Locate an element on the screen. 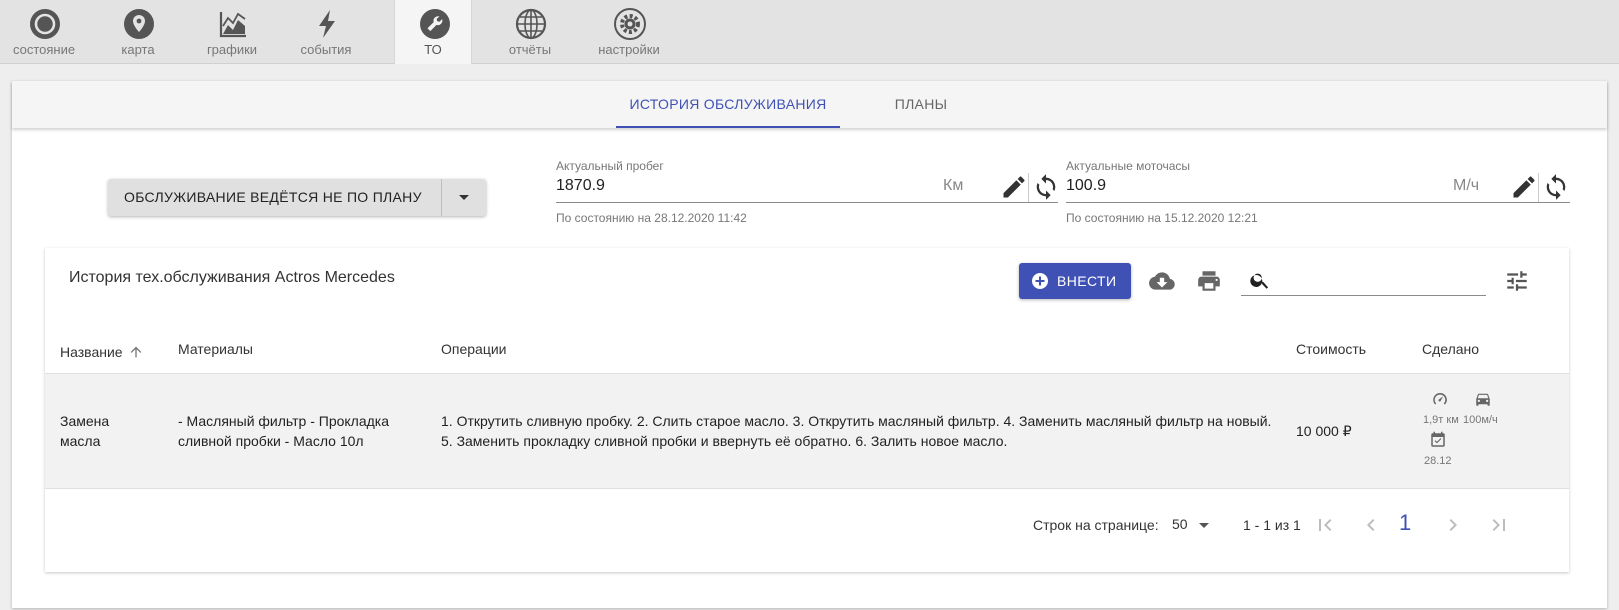 The height and width of the screenshot is (610, 1619). nav-label: отчёты is located at coordinates (530, 49).